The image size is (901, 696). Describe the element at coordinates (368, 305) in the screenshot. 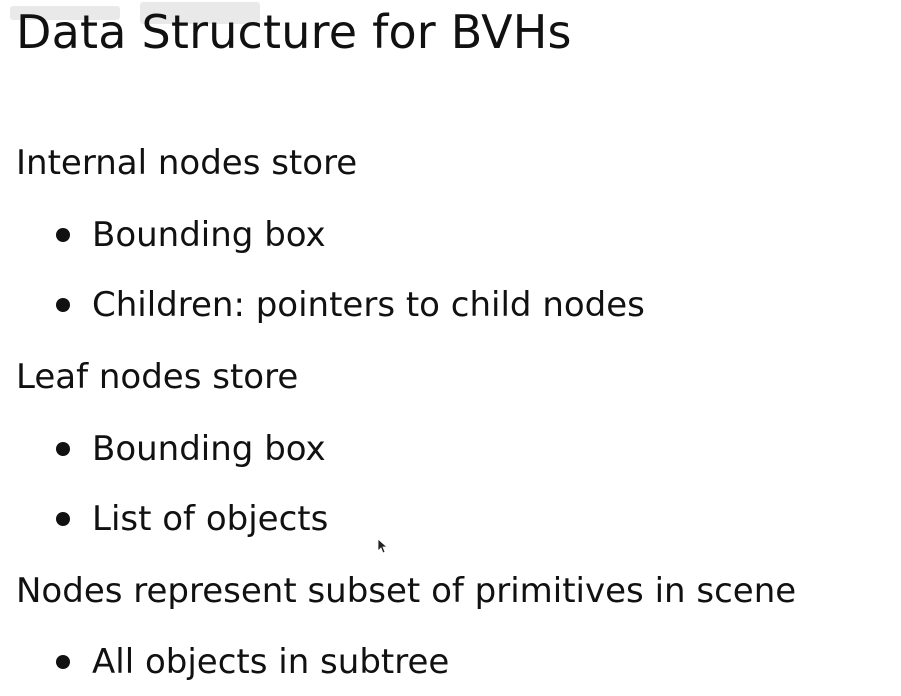

I see `bullet-text: Children: pointers to child nodes` at that location.